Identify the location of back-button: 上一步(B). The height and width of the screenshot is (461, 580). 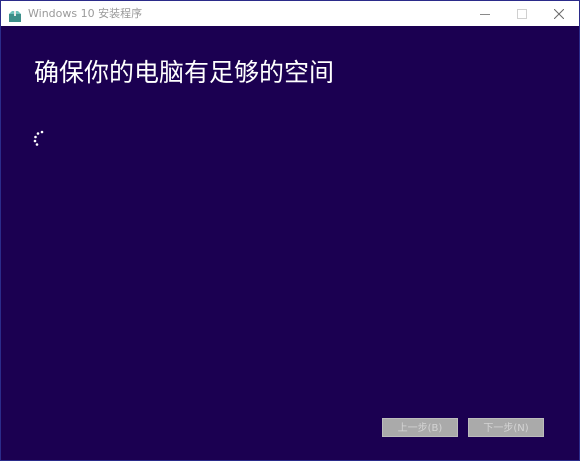
(420, 427).